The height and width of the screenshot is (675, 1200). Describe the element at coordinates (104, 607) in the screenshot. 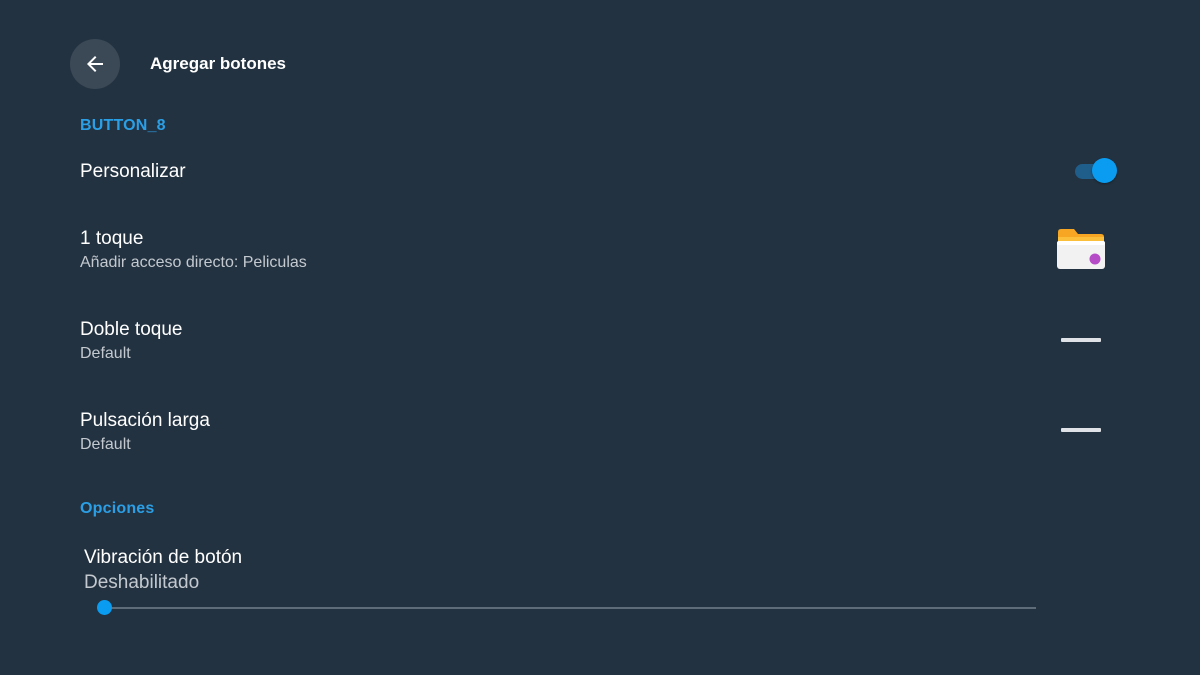

I see `slider-thumb` at that location.